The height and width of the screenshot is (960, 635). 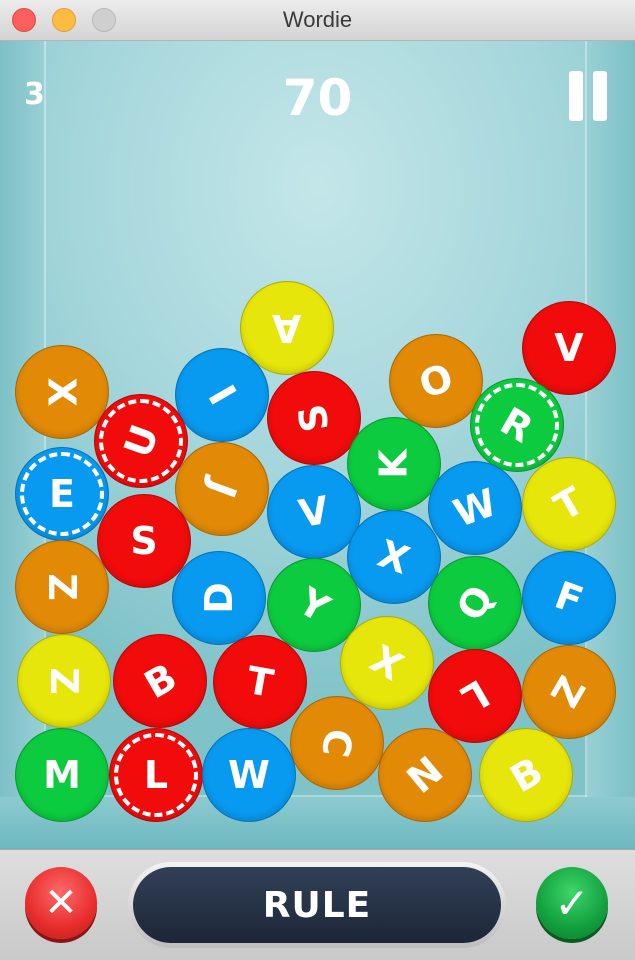 I want to click on ball-letter: E, so click(x=62, y=494).